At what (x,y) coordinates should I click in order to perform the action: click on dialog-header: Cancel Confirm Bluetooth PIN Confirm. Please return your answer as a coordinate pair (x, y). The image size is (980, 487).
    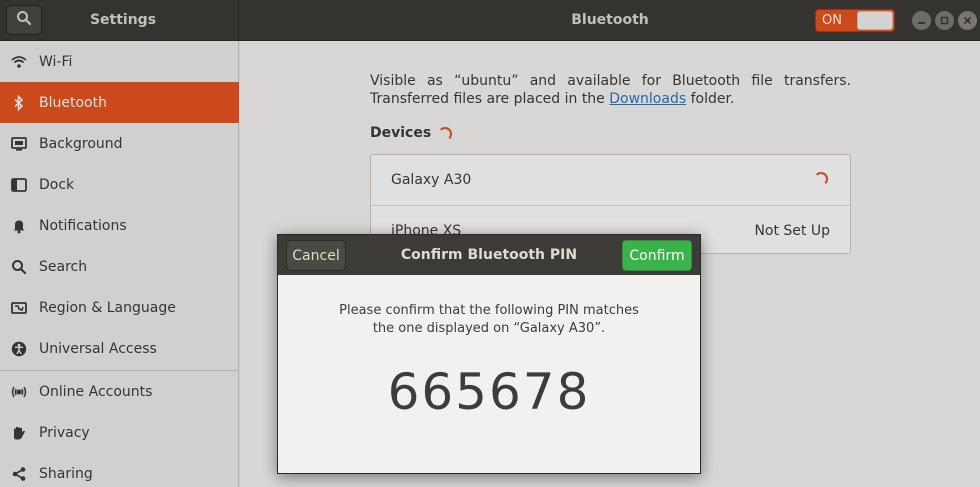
    Looking at the image, I should click on (489, 255).